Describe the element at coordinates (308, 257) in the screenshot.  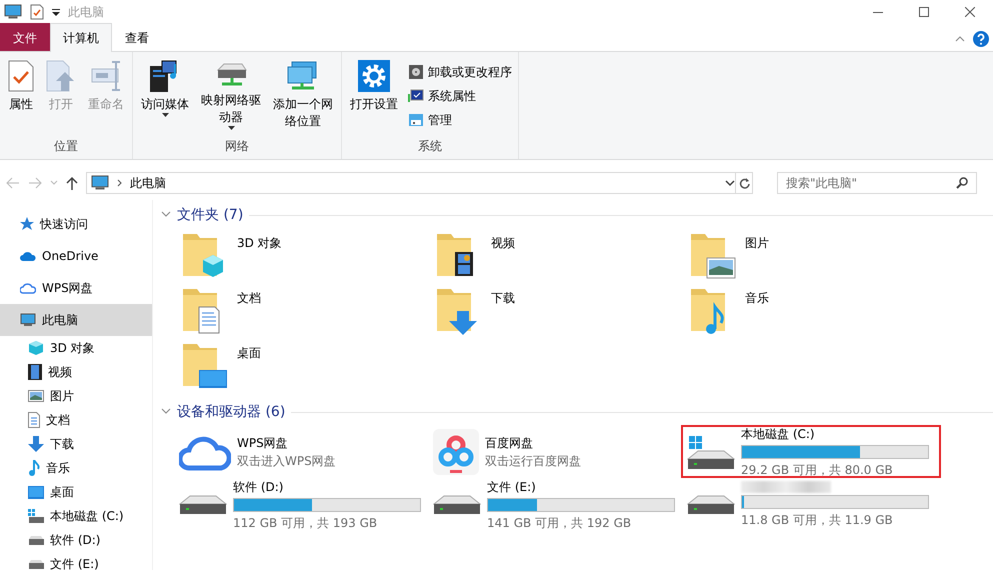
I see `folder-item: 3D 对象` at that location.